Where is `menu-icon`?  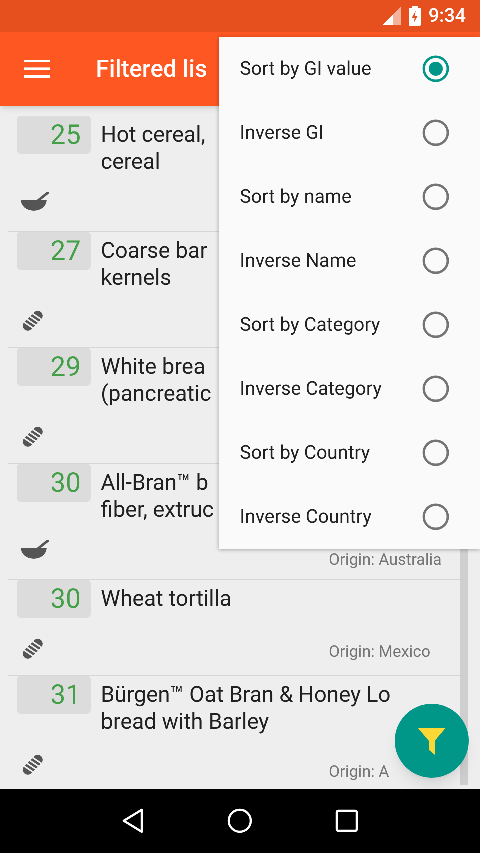 menu-icon is located at coordinates (37, 69).